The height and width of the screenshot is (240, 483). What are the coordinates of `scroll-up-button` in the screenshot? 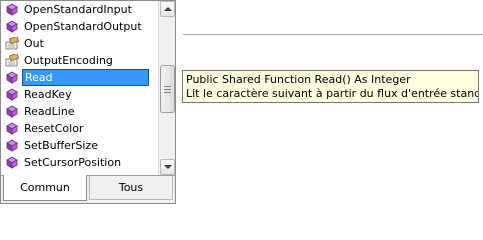 It's located at (167, 9).